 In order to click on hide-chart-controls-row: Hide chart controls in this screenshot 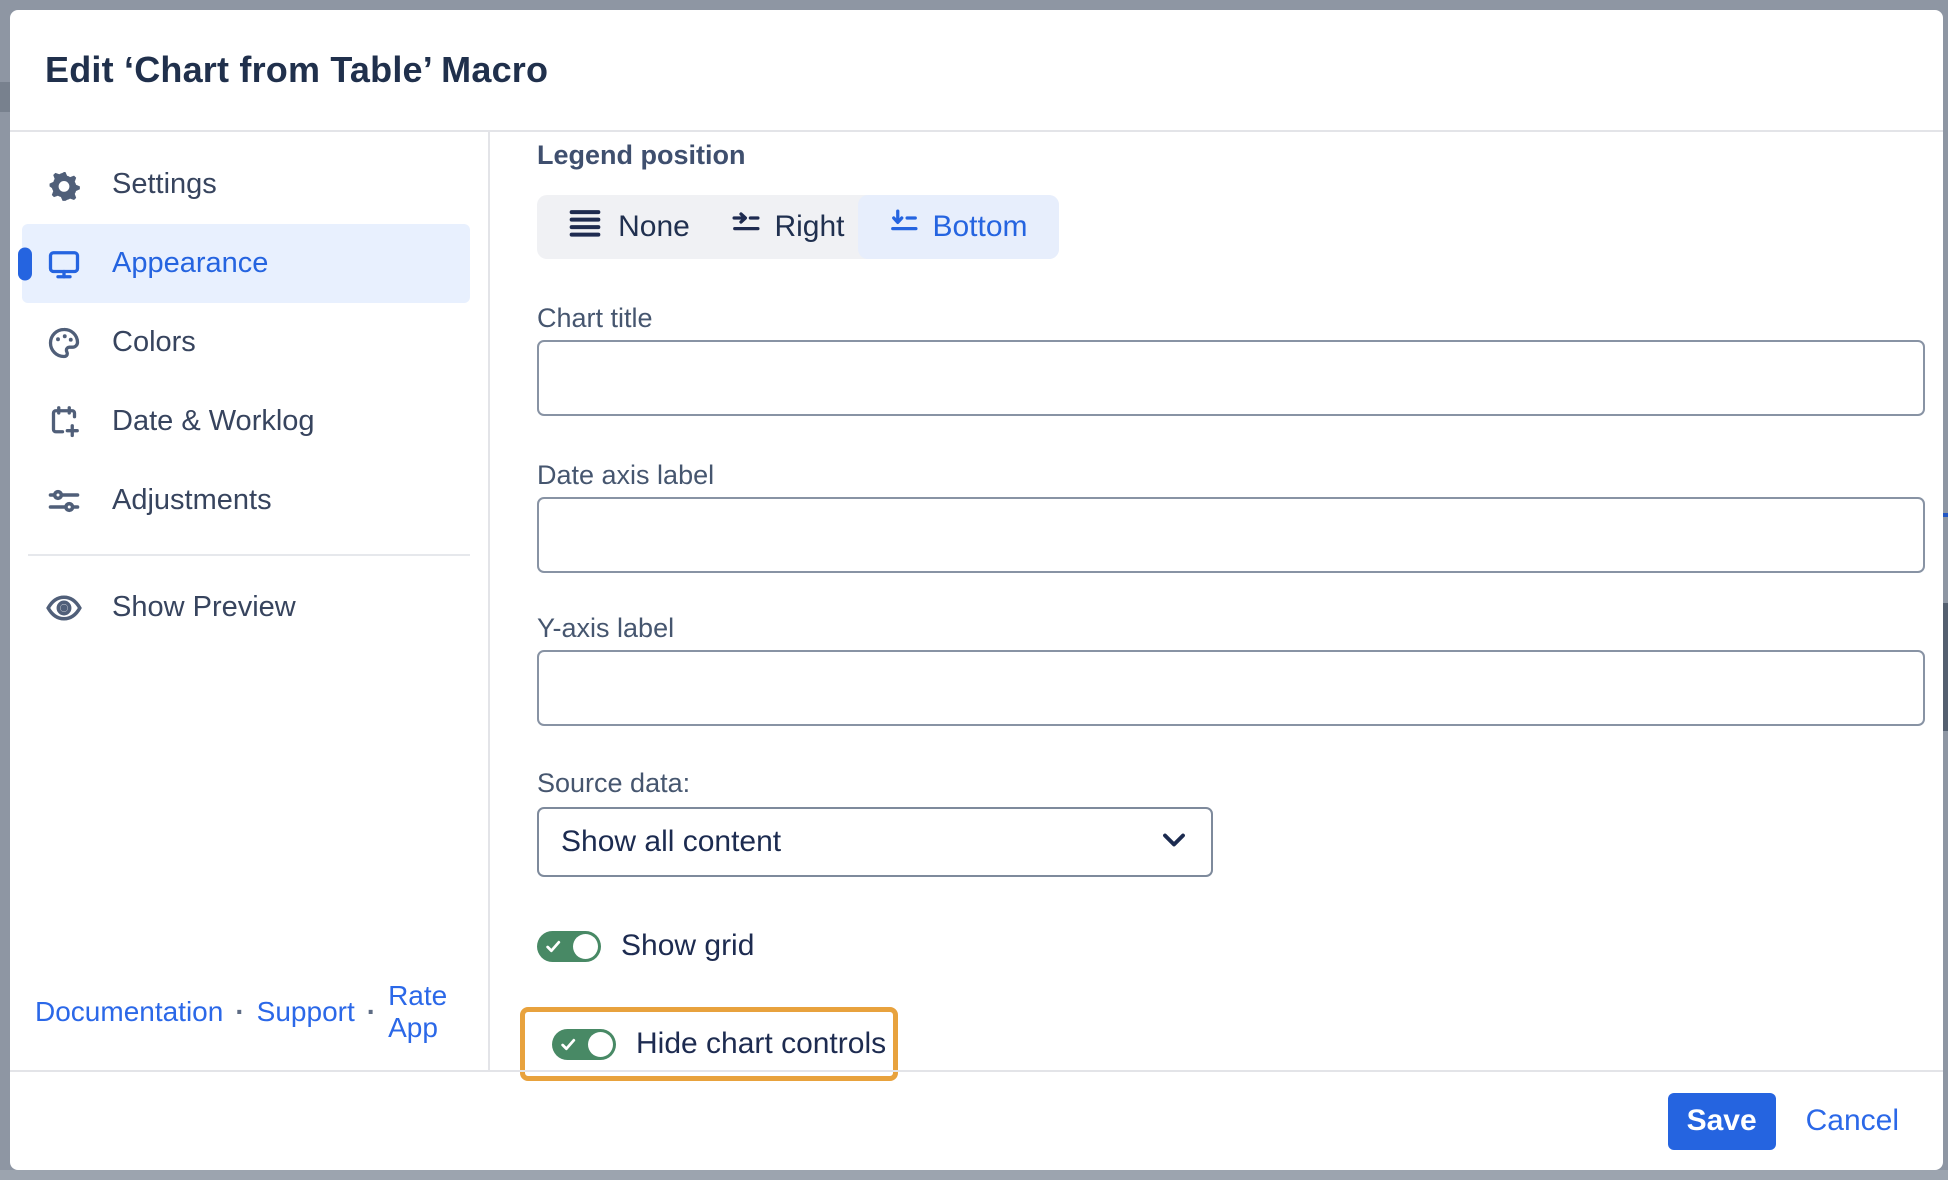, I will do `click(719, 1044)`.